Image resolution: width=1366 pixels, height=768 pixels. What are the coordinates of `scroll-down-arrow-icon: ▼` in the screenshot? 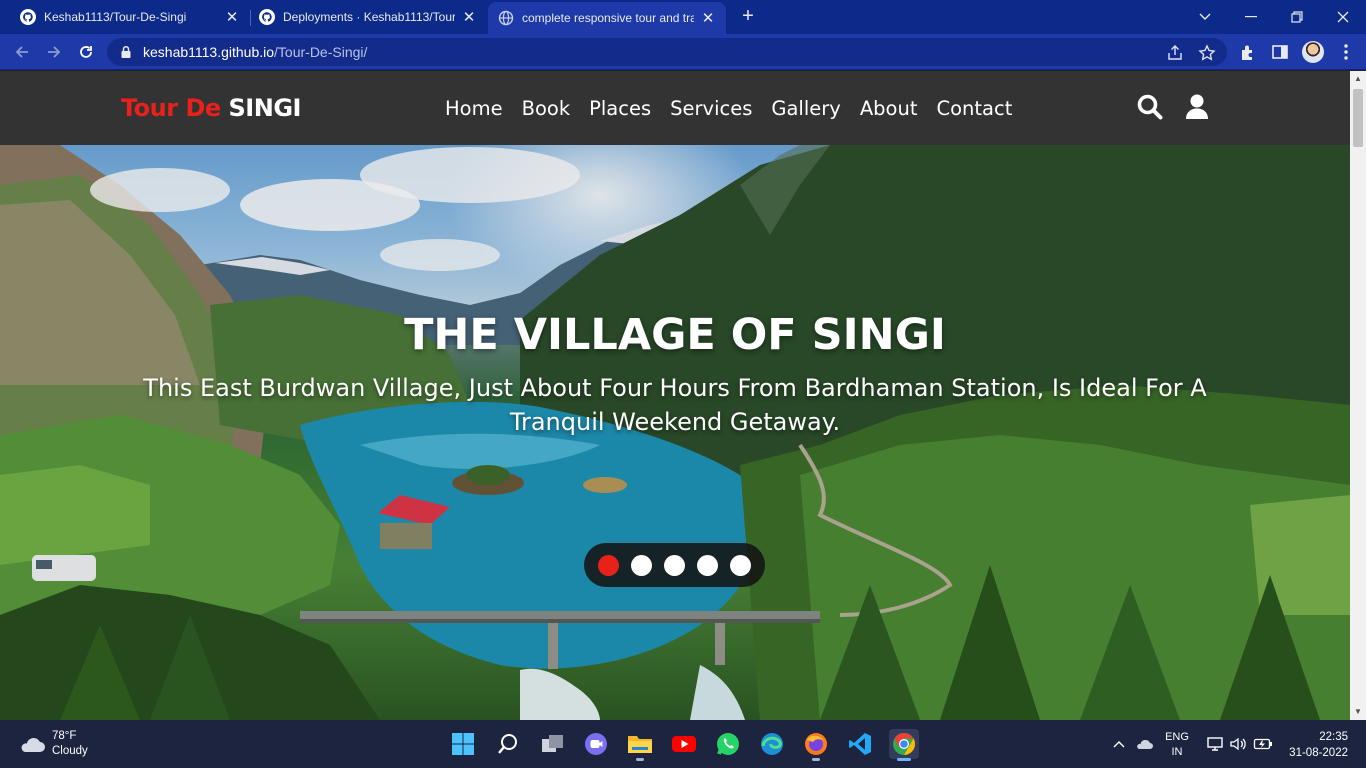 It's located at (1358, 712).